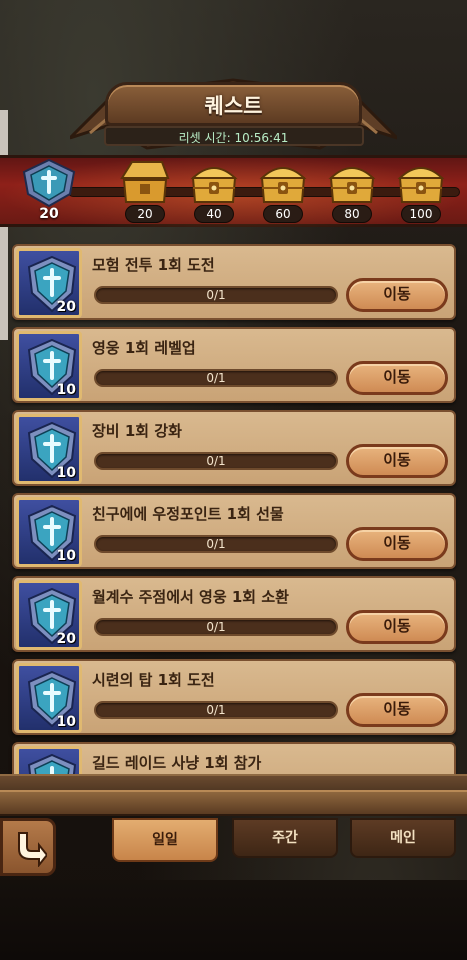  I want to click on back-button, so click(28, 847).